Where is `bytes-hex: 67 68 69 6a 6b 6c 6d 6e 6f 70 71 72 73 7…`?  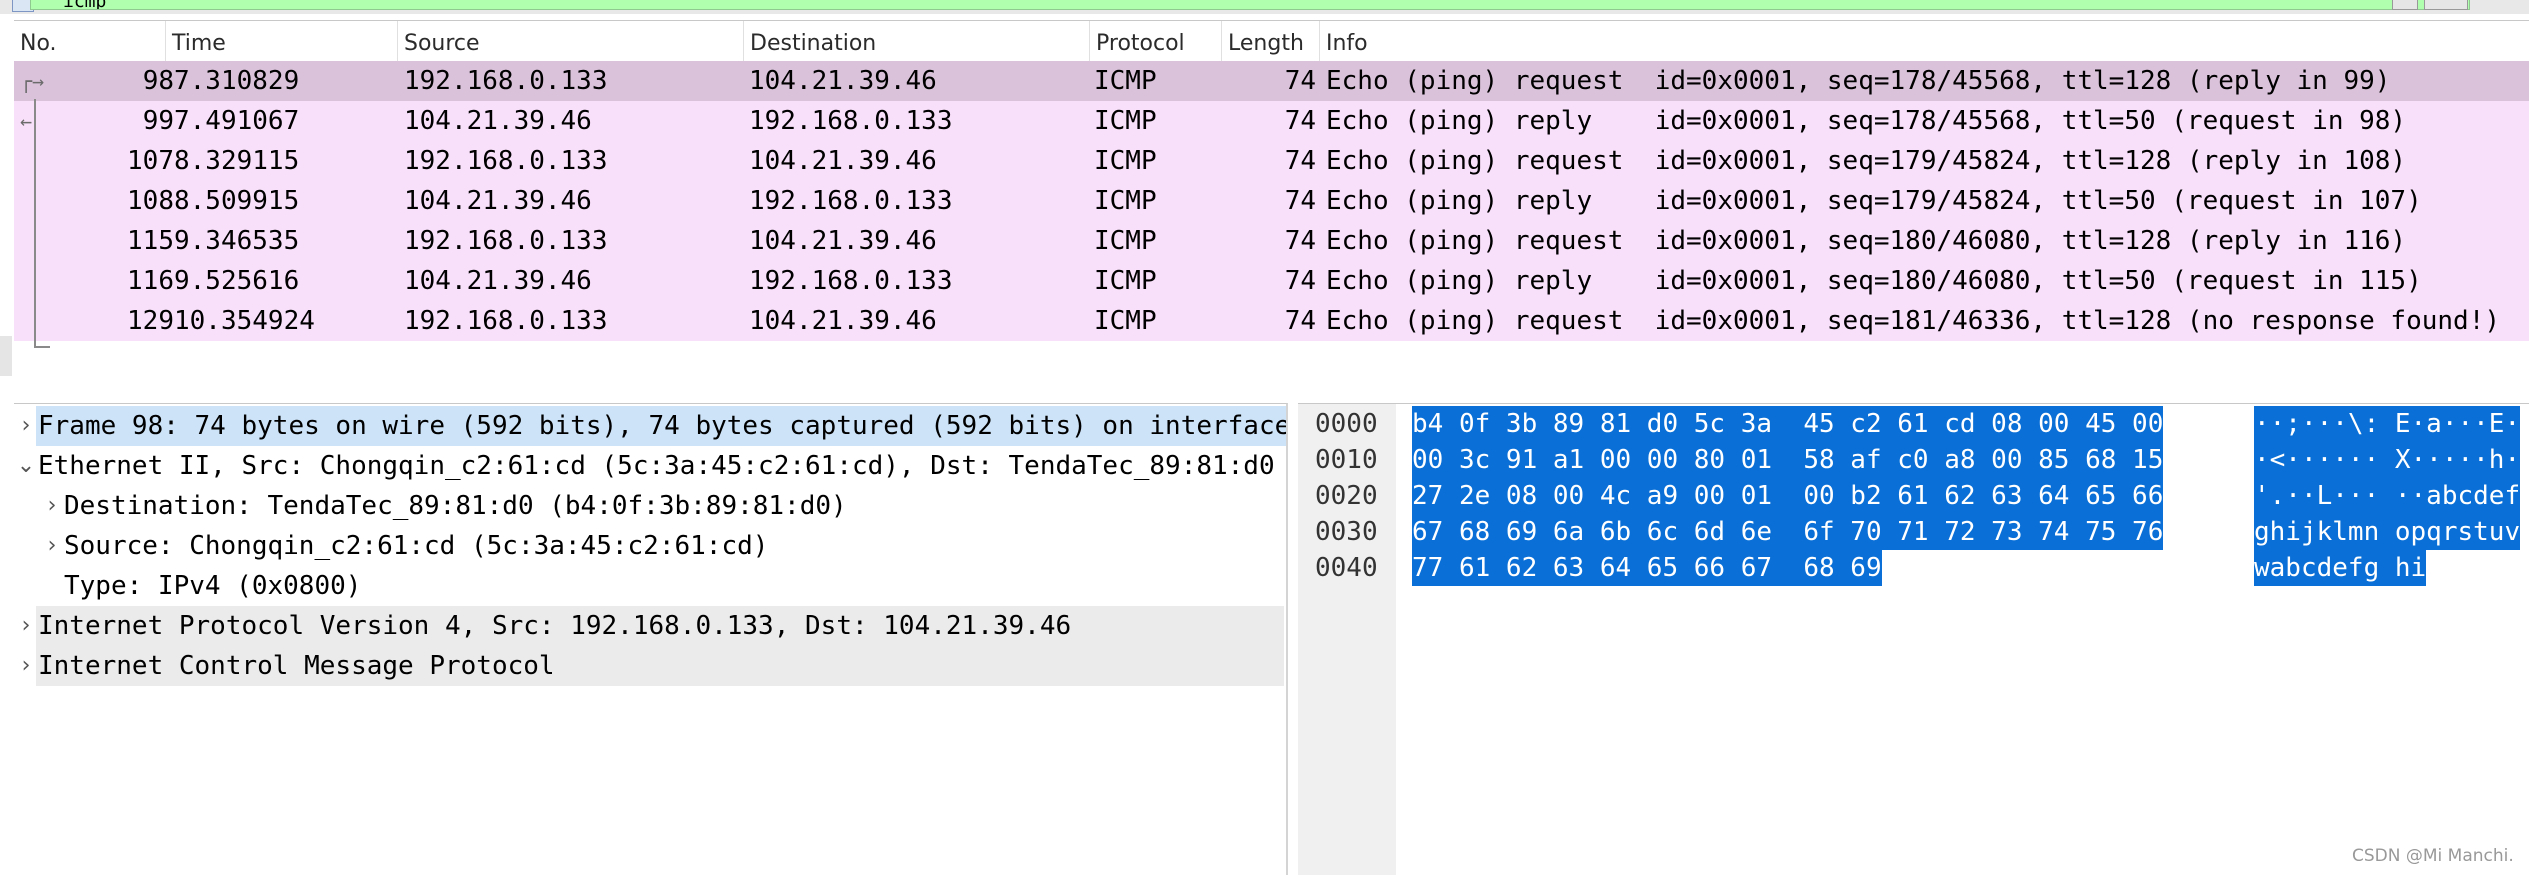
bytes-hex: 67 68 69 6a 6b 6c 6d 6e 6f 70 71 72 73 7… is located at coordinates (1788, 532).